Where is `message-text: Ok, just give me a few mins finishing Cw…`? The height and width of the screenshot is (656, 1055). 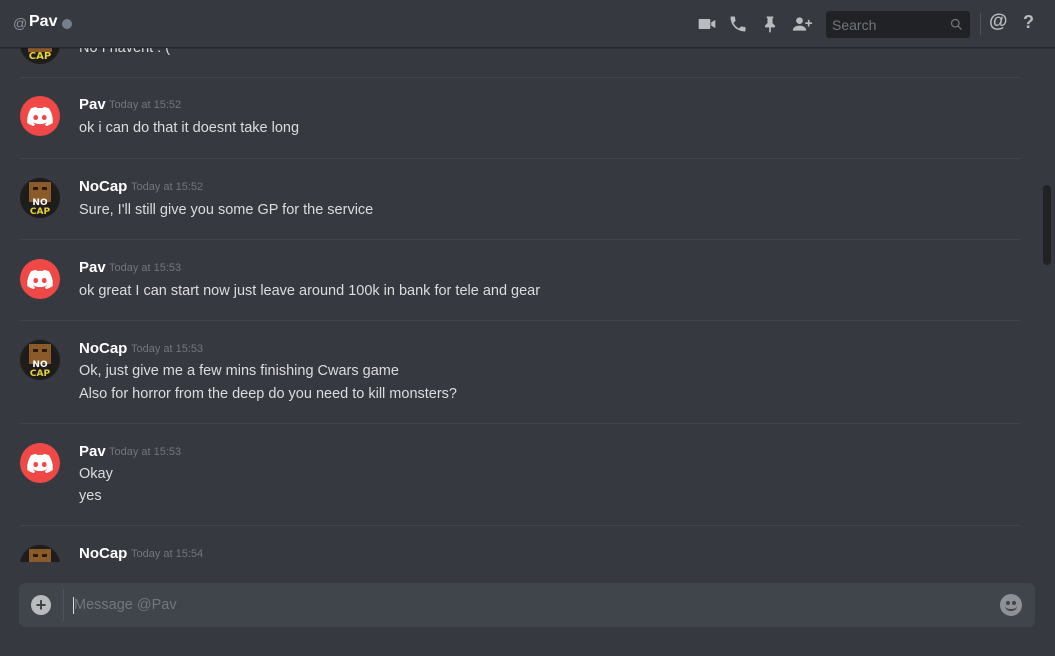 message-text: Ok, just give me a few mins finishing Cw… is located at coordinates (239, 371).